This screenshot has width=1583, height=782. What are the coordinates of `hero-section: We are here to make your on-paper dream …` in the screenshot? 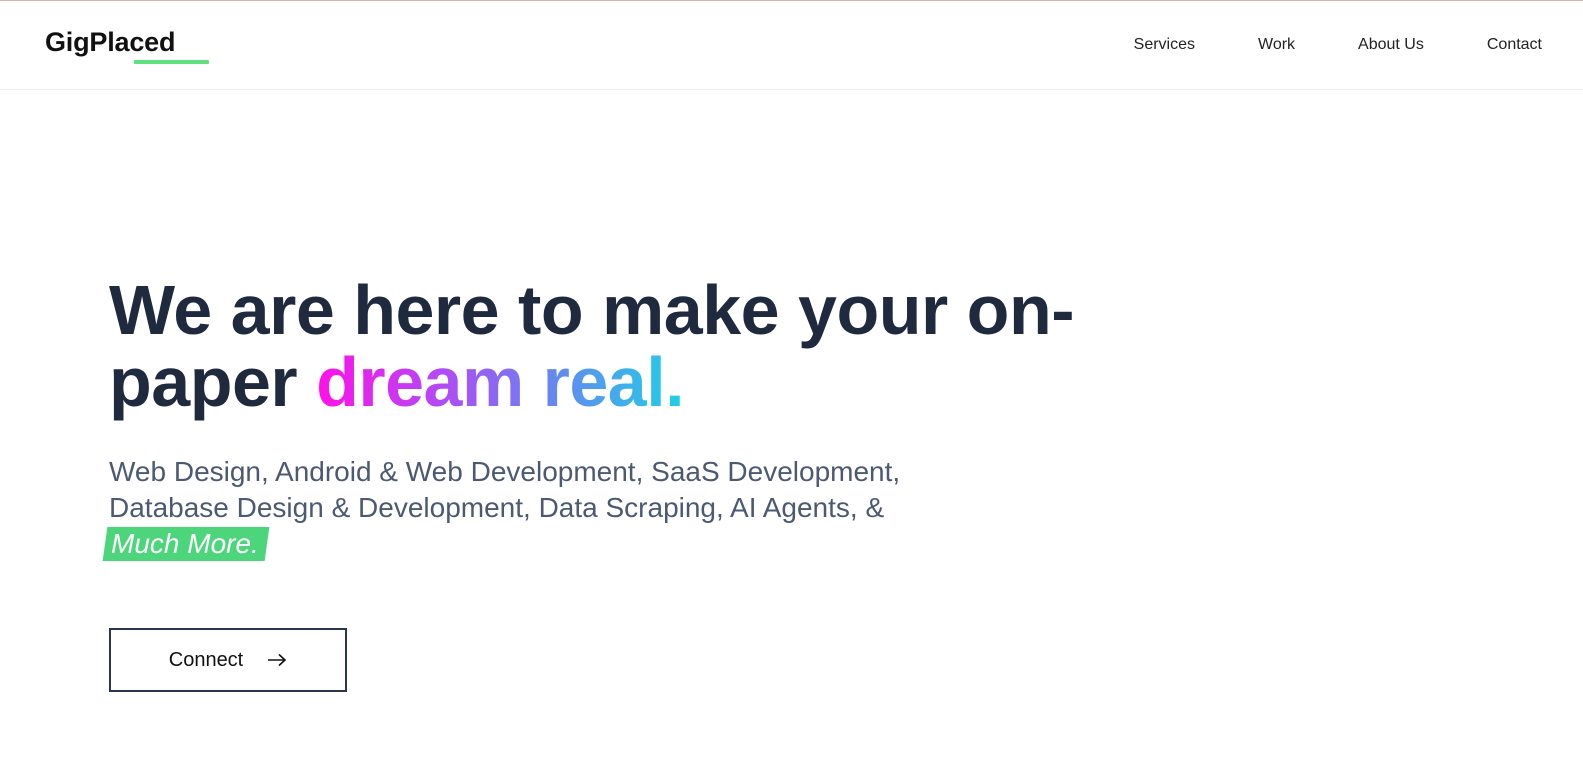 It's located at (649, 346).